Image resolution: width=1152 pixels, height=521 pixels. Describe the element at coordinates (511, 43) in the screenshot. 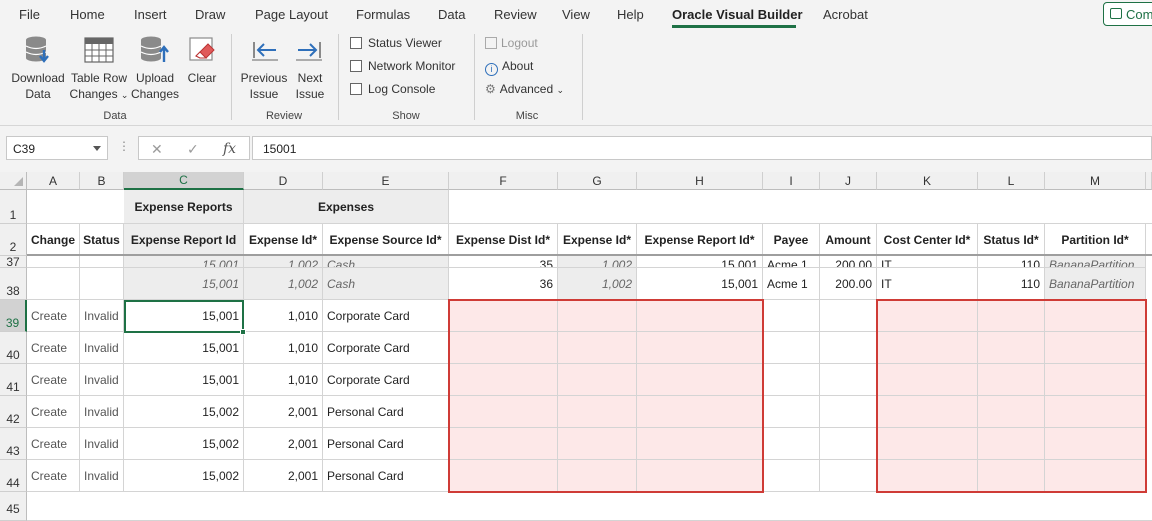

I see `logout-button: Logout` at that location.